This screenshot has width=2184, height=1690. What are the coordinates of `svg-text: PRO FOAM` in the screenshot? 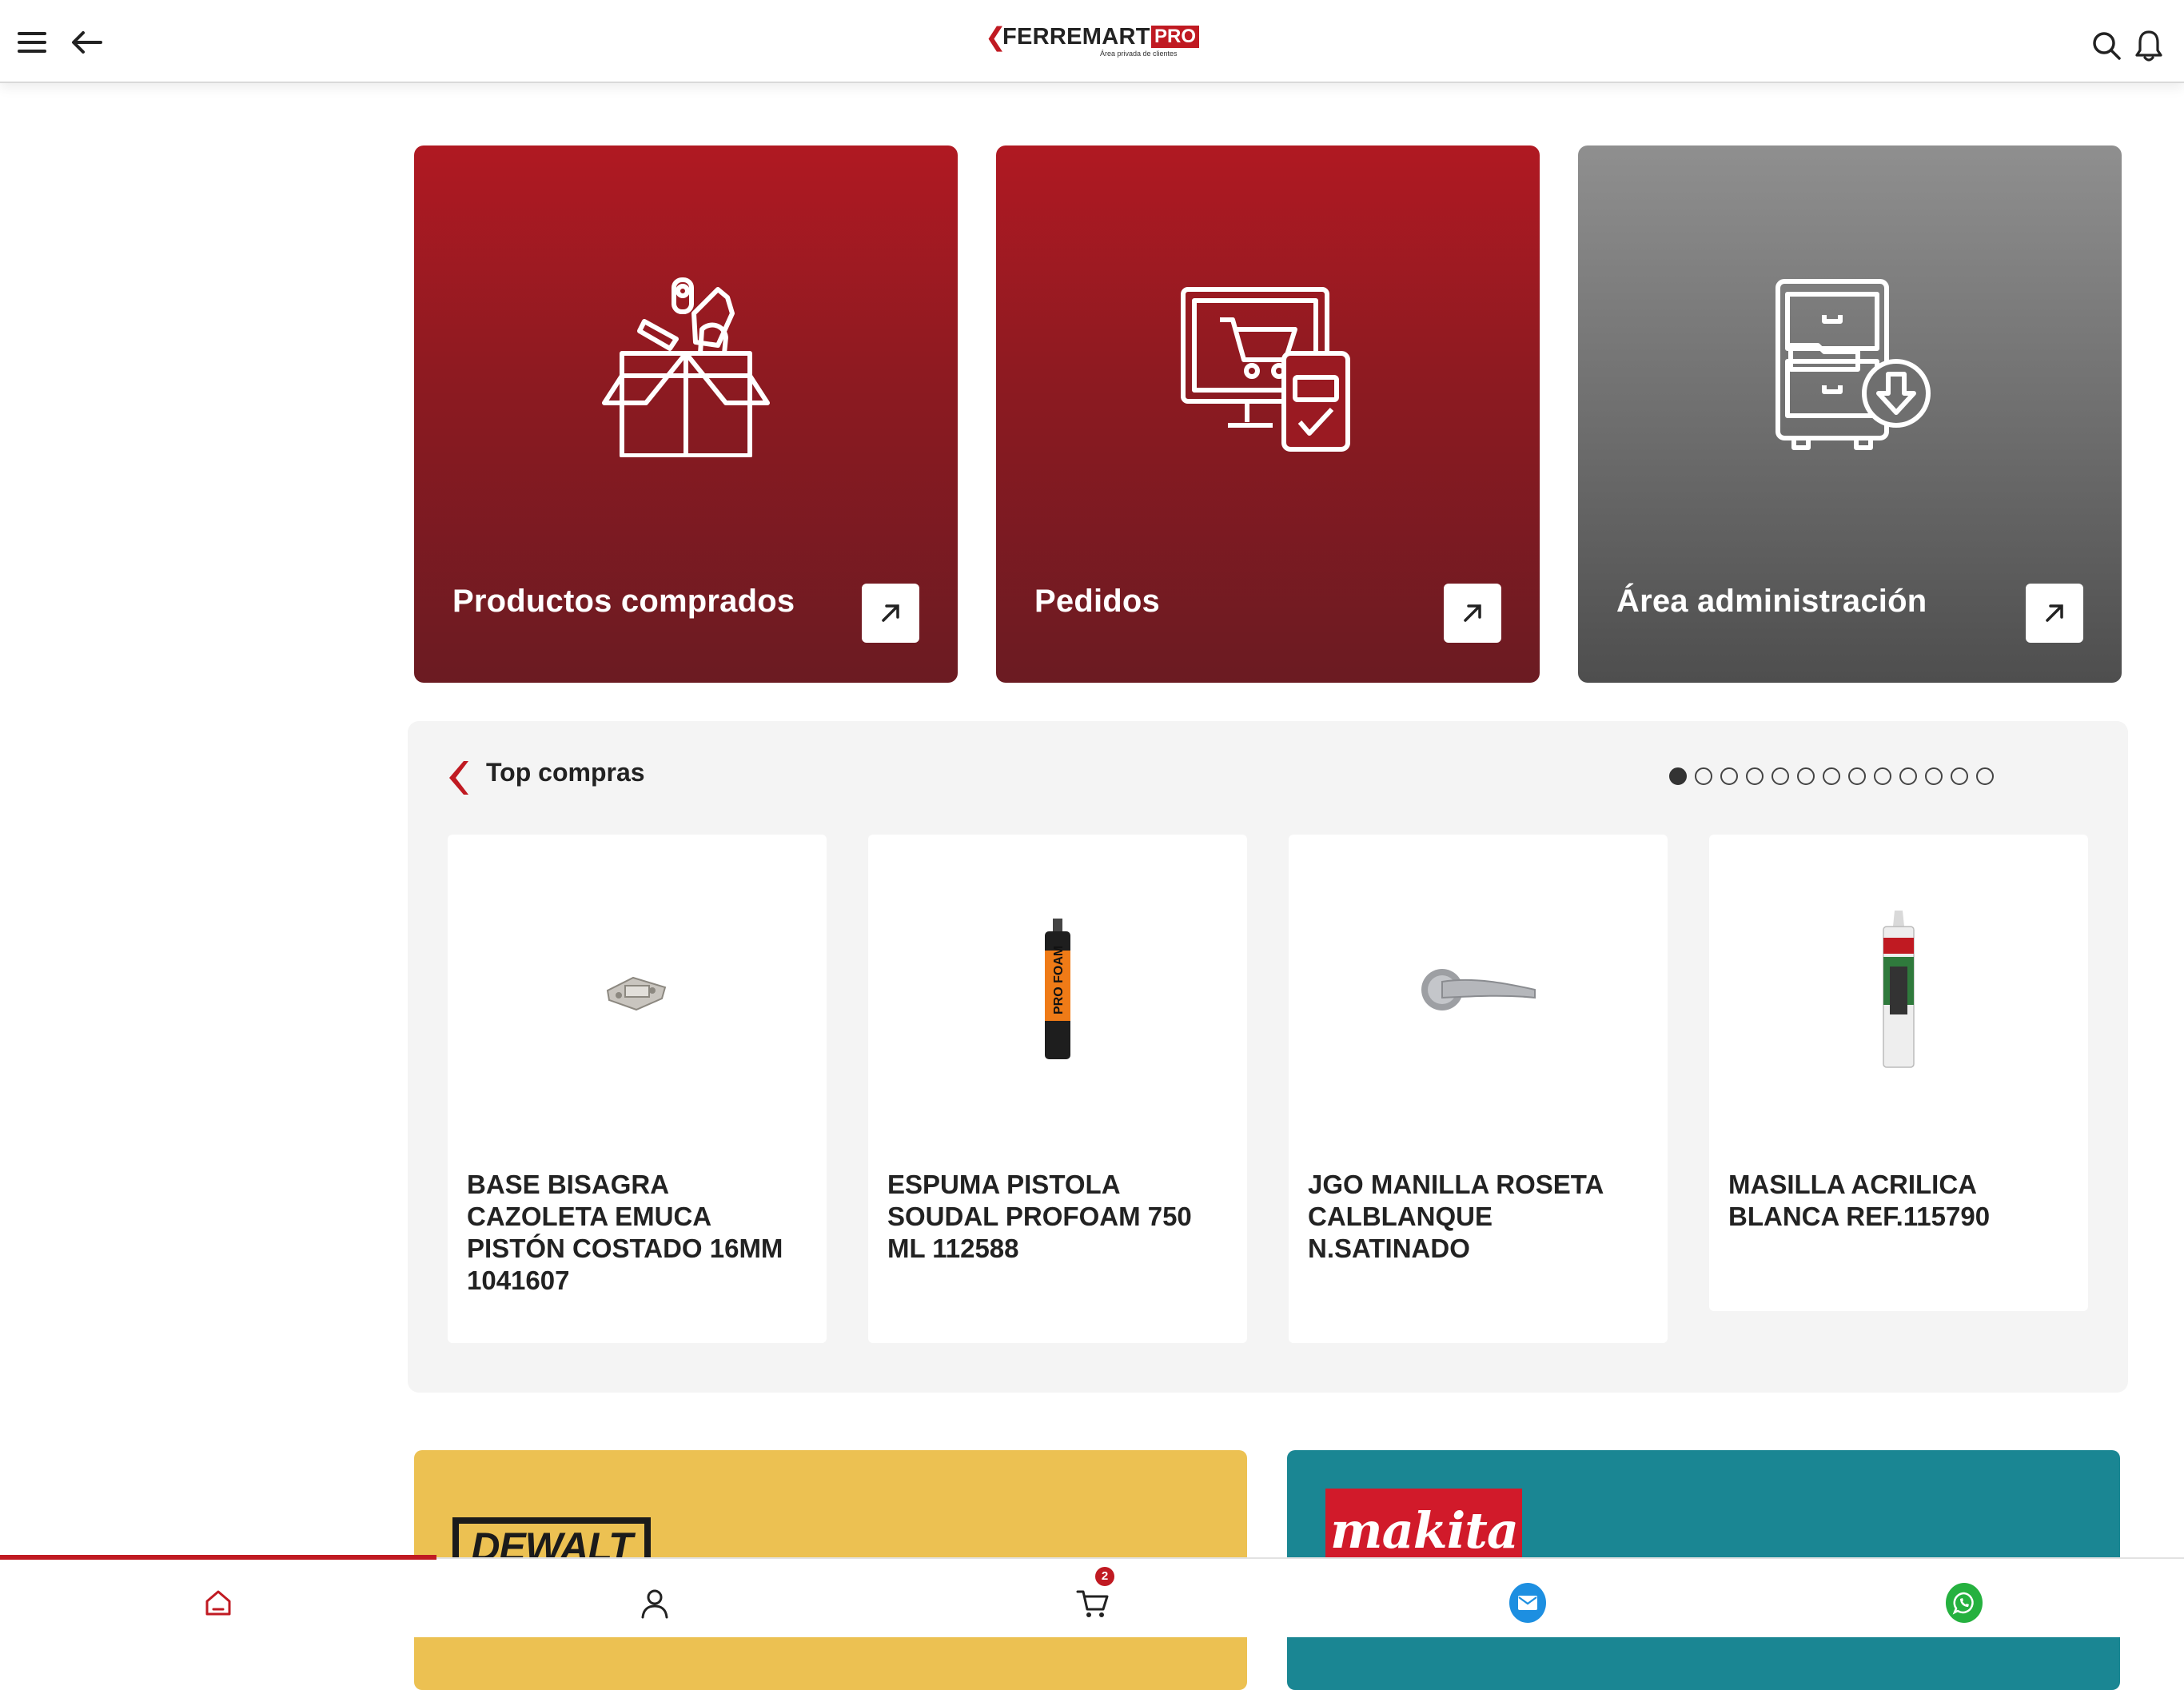 It's located at (1059, 980).